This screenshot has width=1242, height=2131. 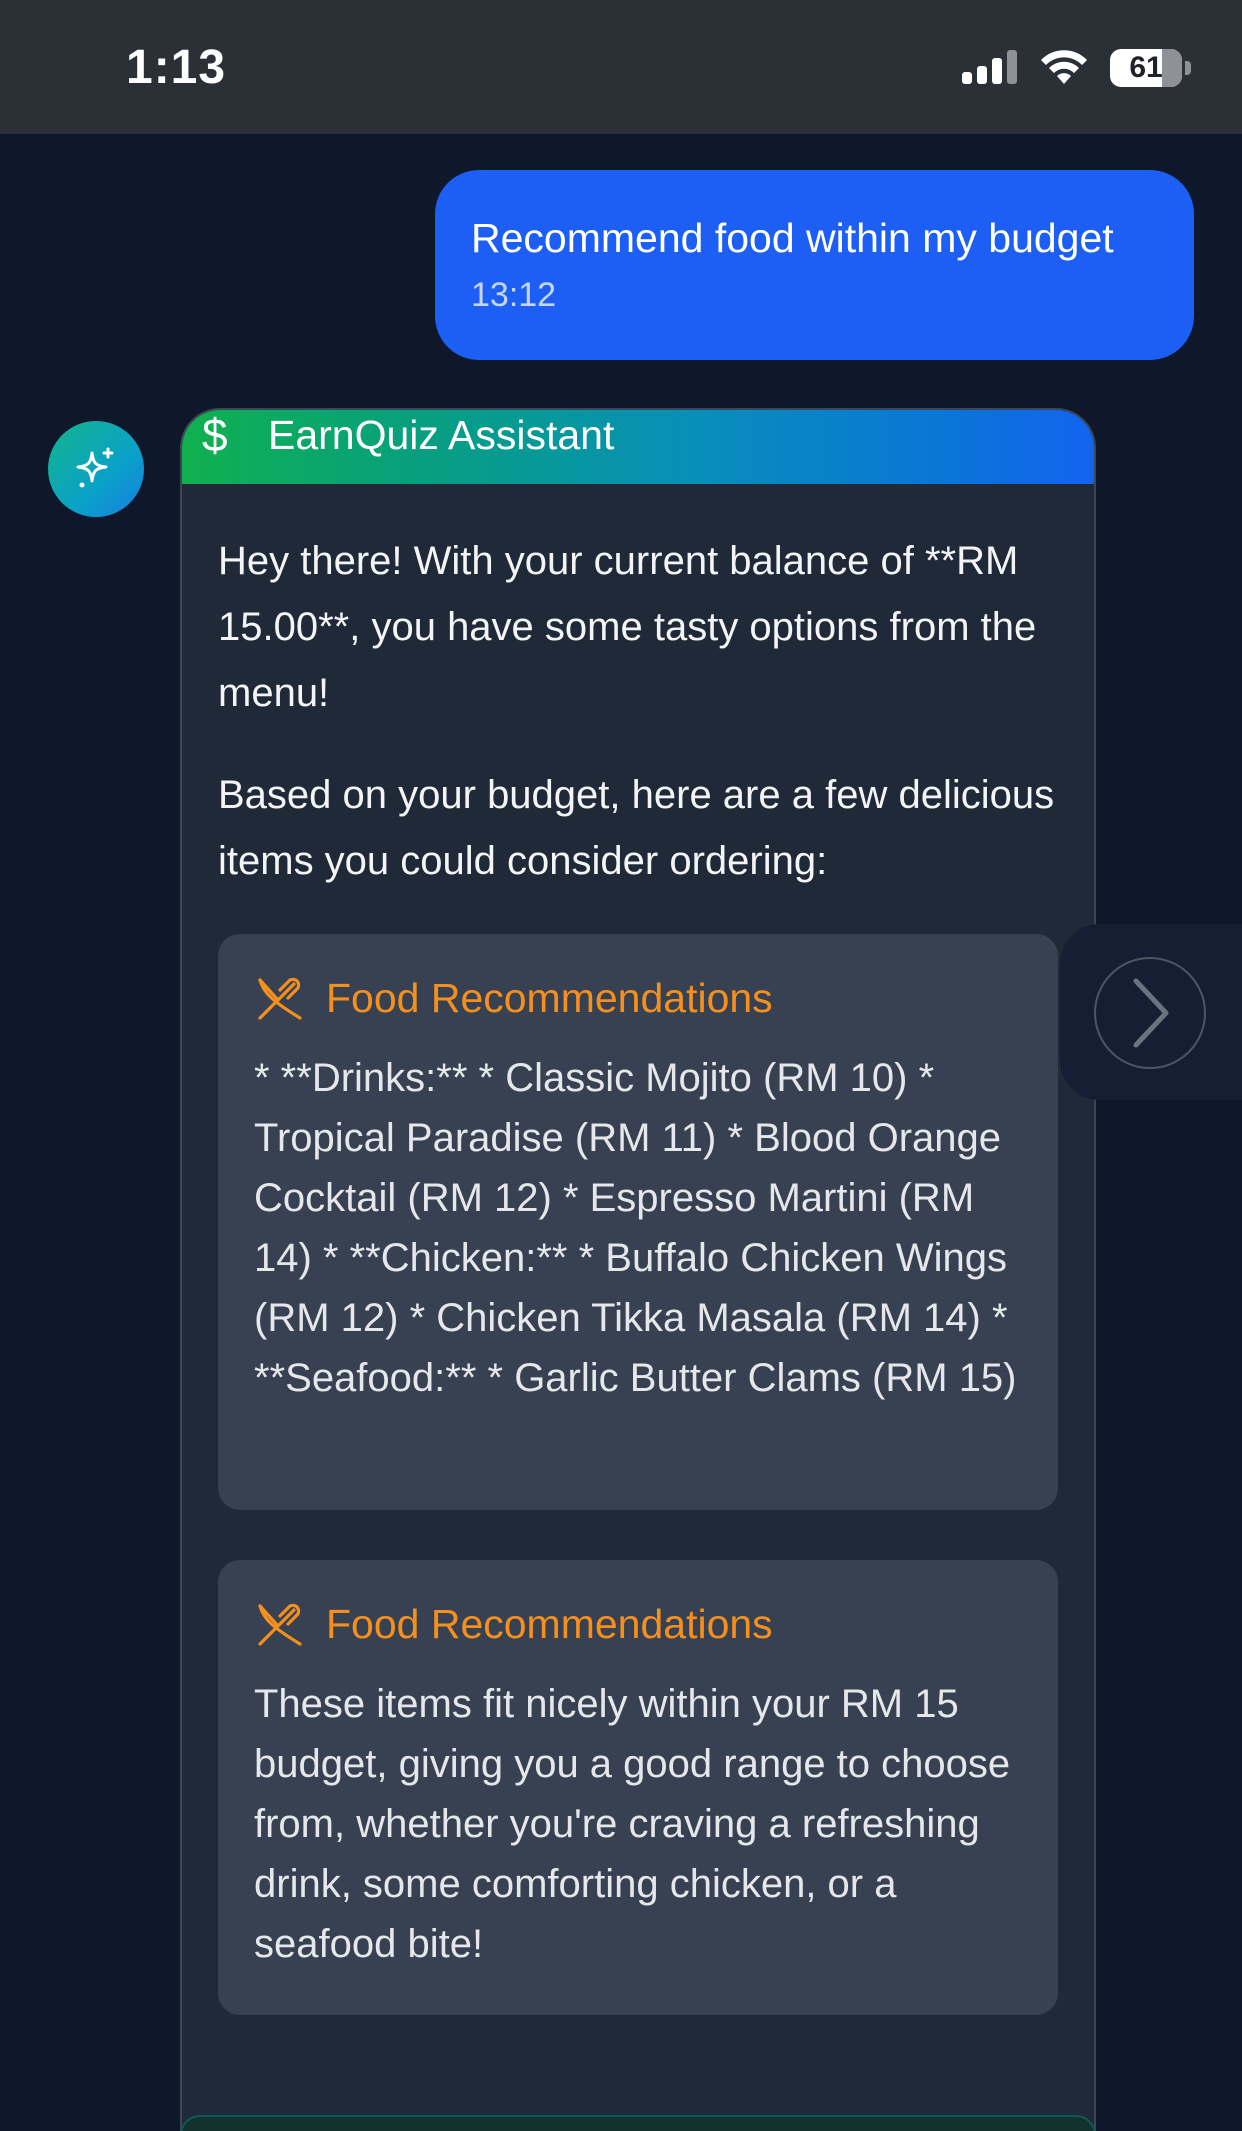 What do you see at coordinates (1064, 67) in the screenshot?
I see `wifi-icon` at bounding box center [1064, 67].